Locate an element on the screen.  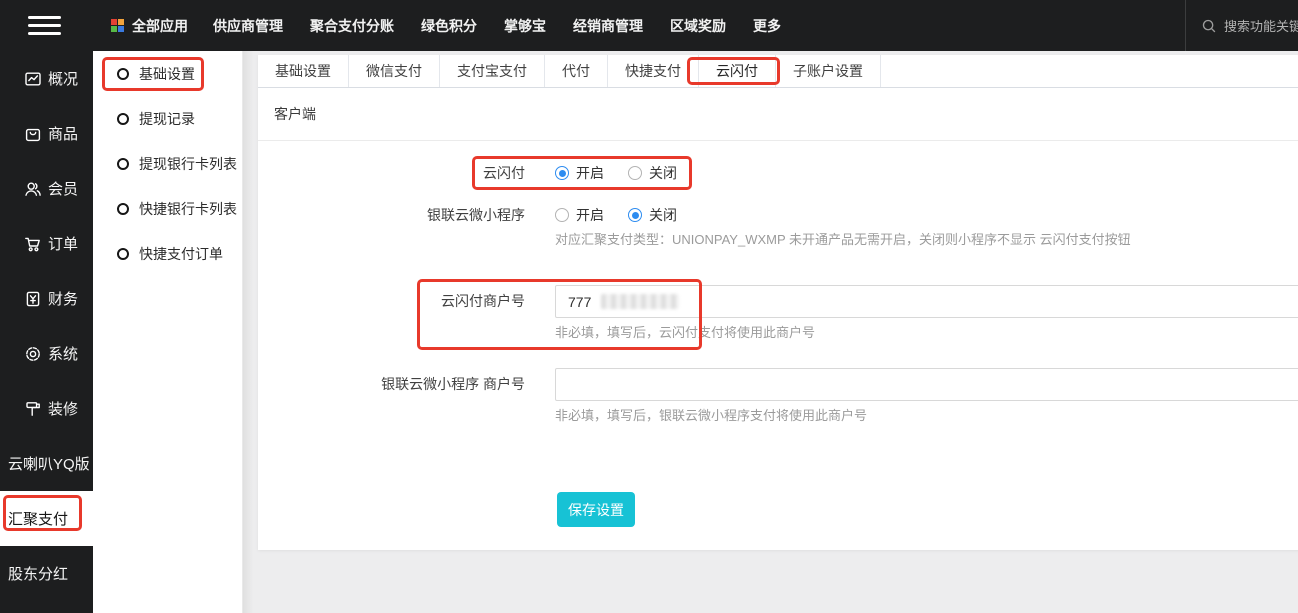
sidebar-item-label: 汇聚支付 is located at coordinates (38, 519).